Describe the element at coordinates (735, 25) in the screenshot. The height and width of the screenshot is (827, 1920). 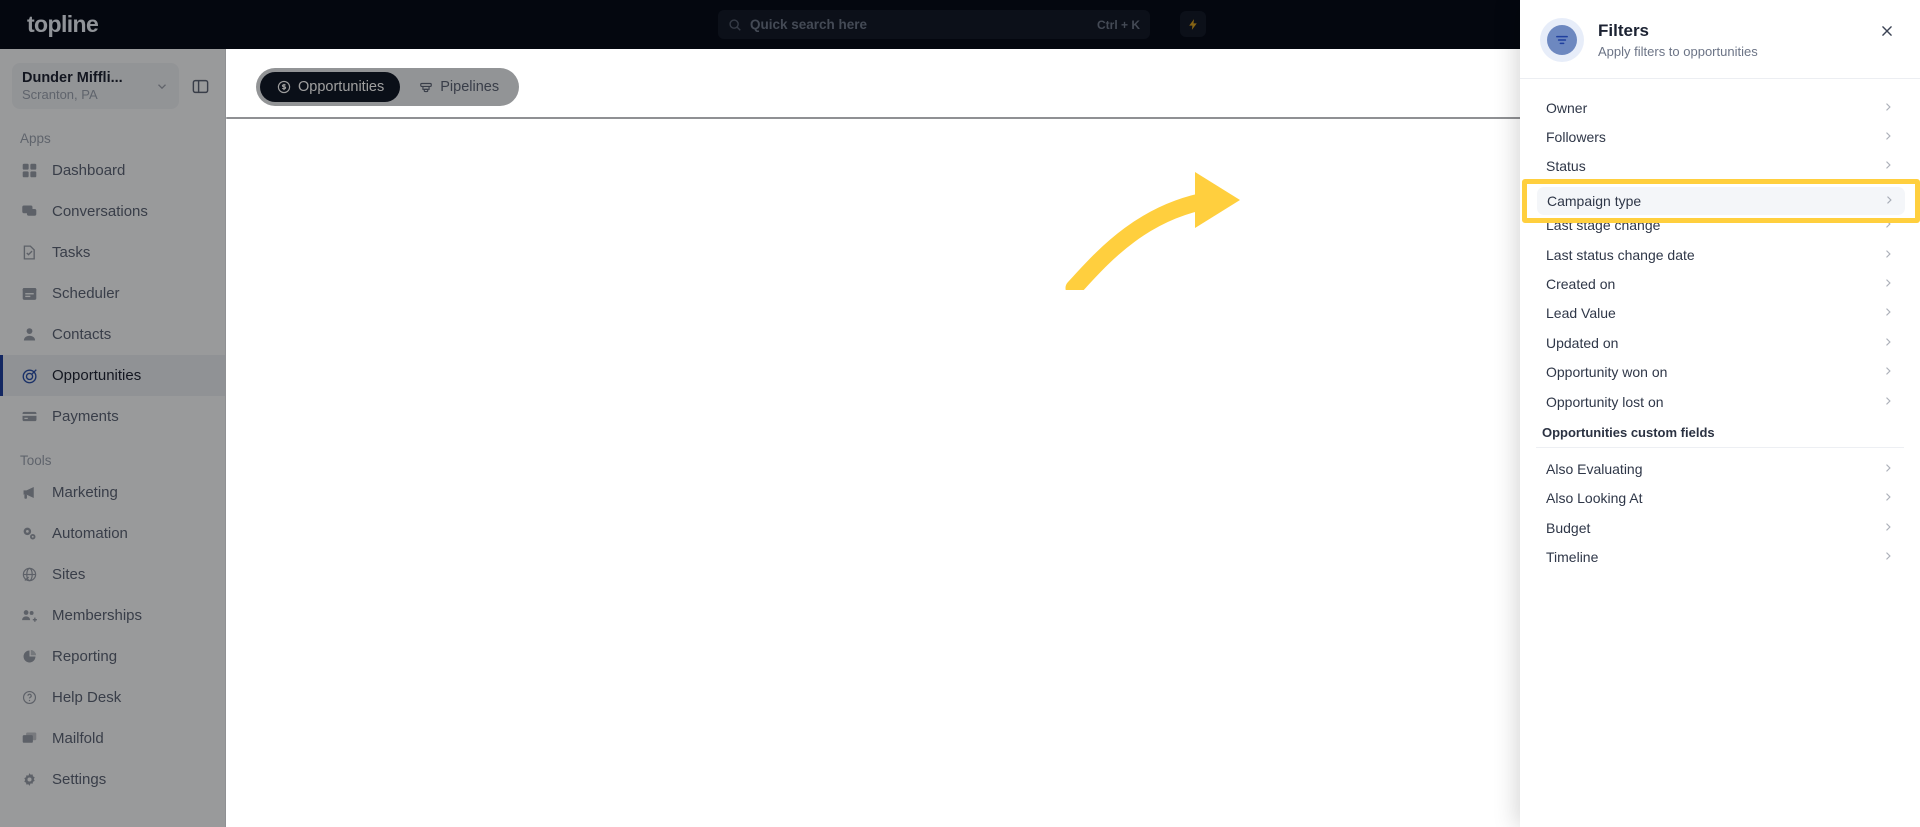
I see `search-icon` at that location.